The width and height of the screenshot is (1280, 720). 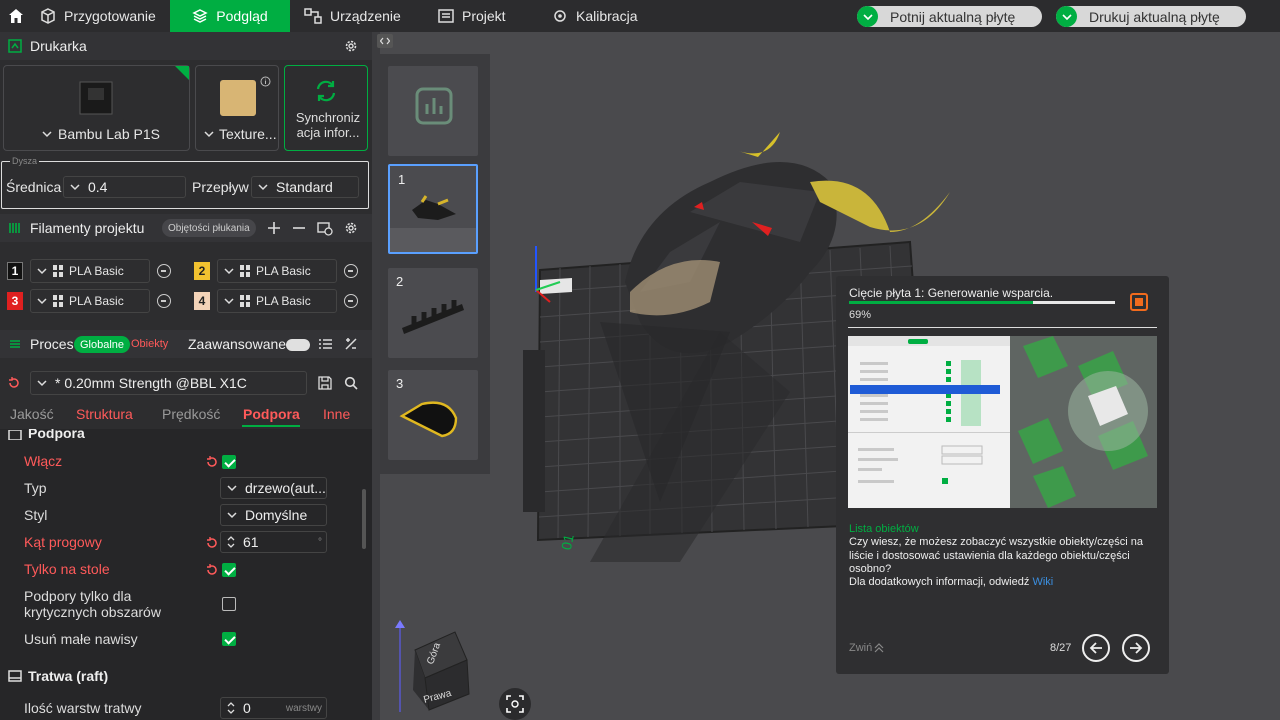 I want to click on fit-view-icon, so click(x=515, y=704).